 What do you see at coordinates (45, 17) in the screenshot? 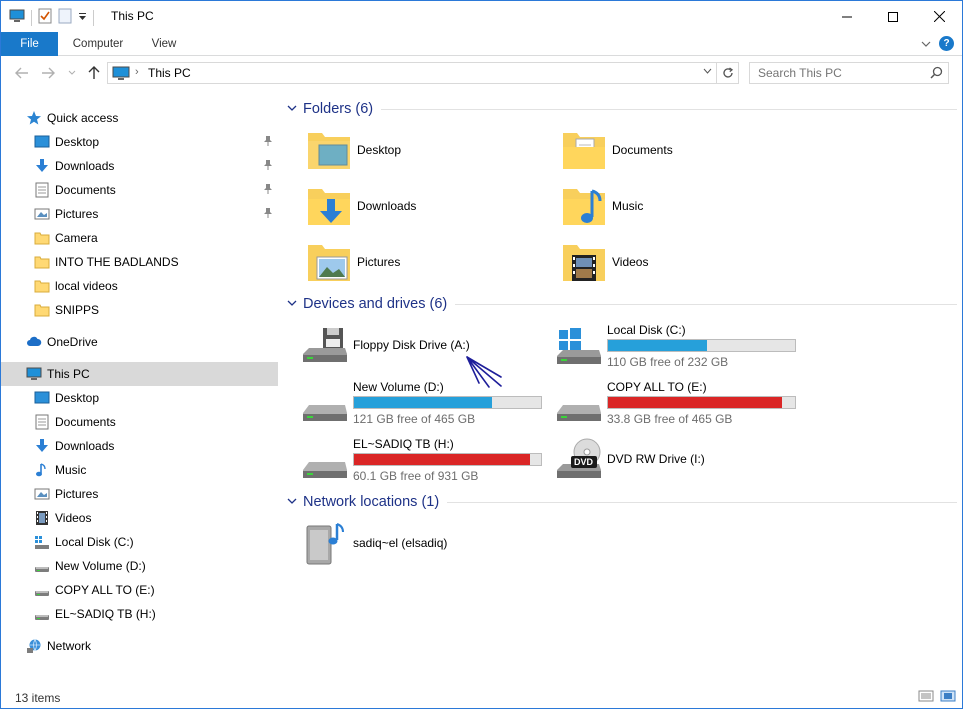
I see `properties-icon` at bounding box center [45, 17].